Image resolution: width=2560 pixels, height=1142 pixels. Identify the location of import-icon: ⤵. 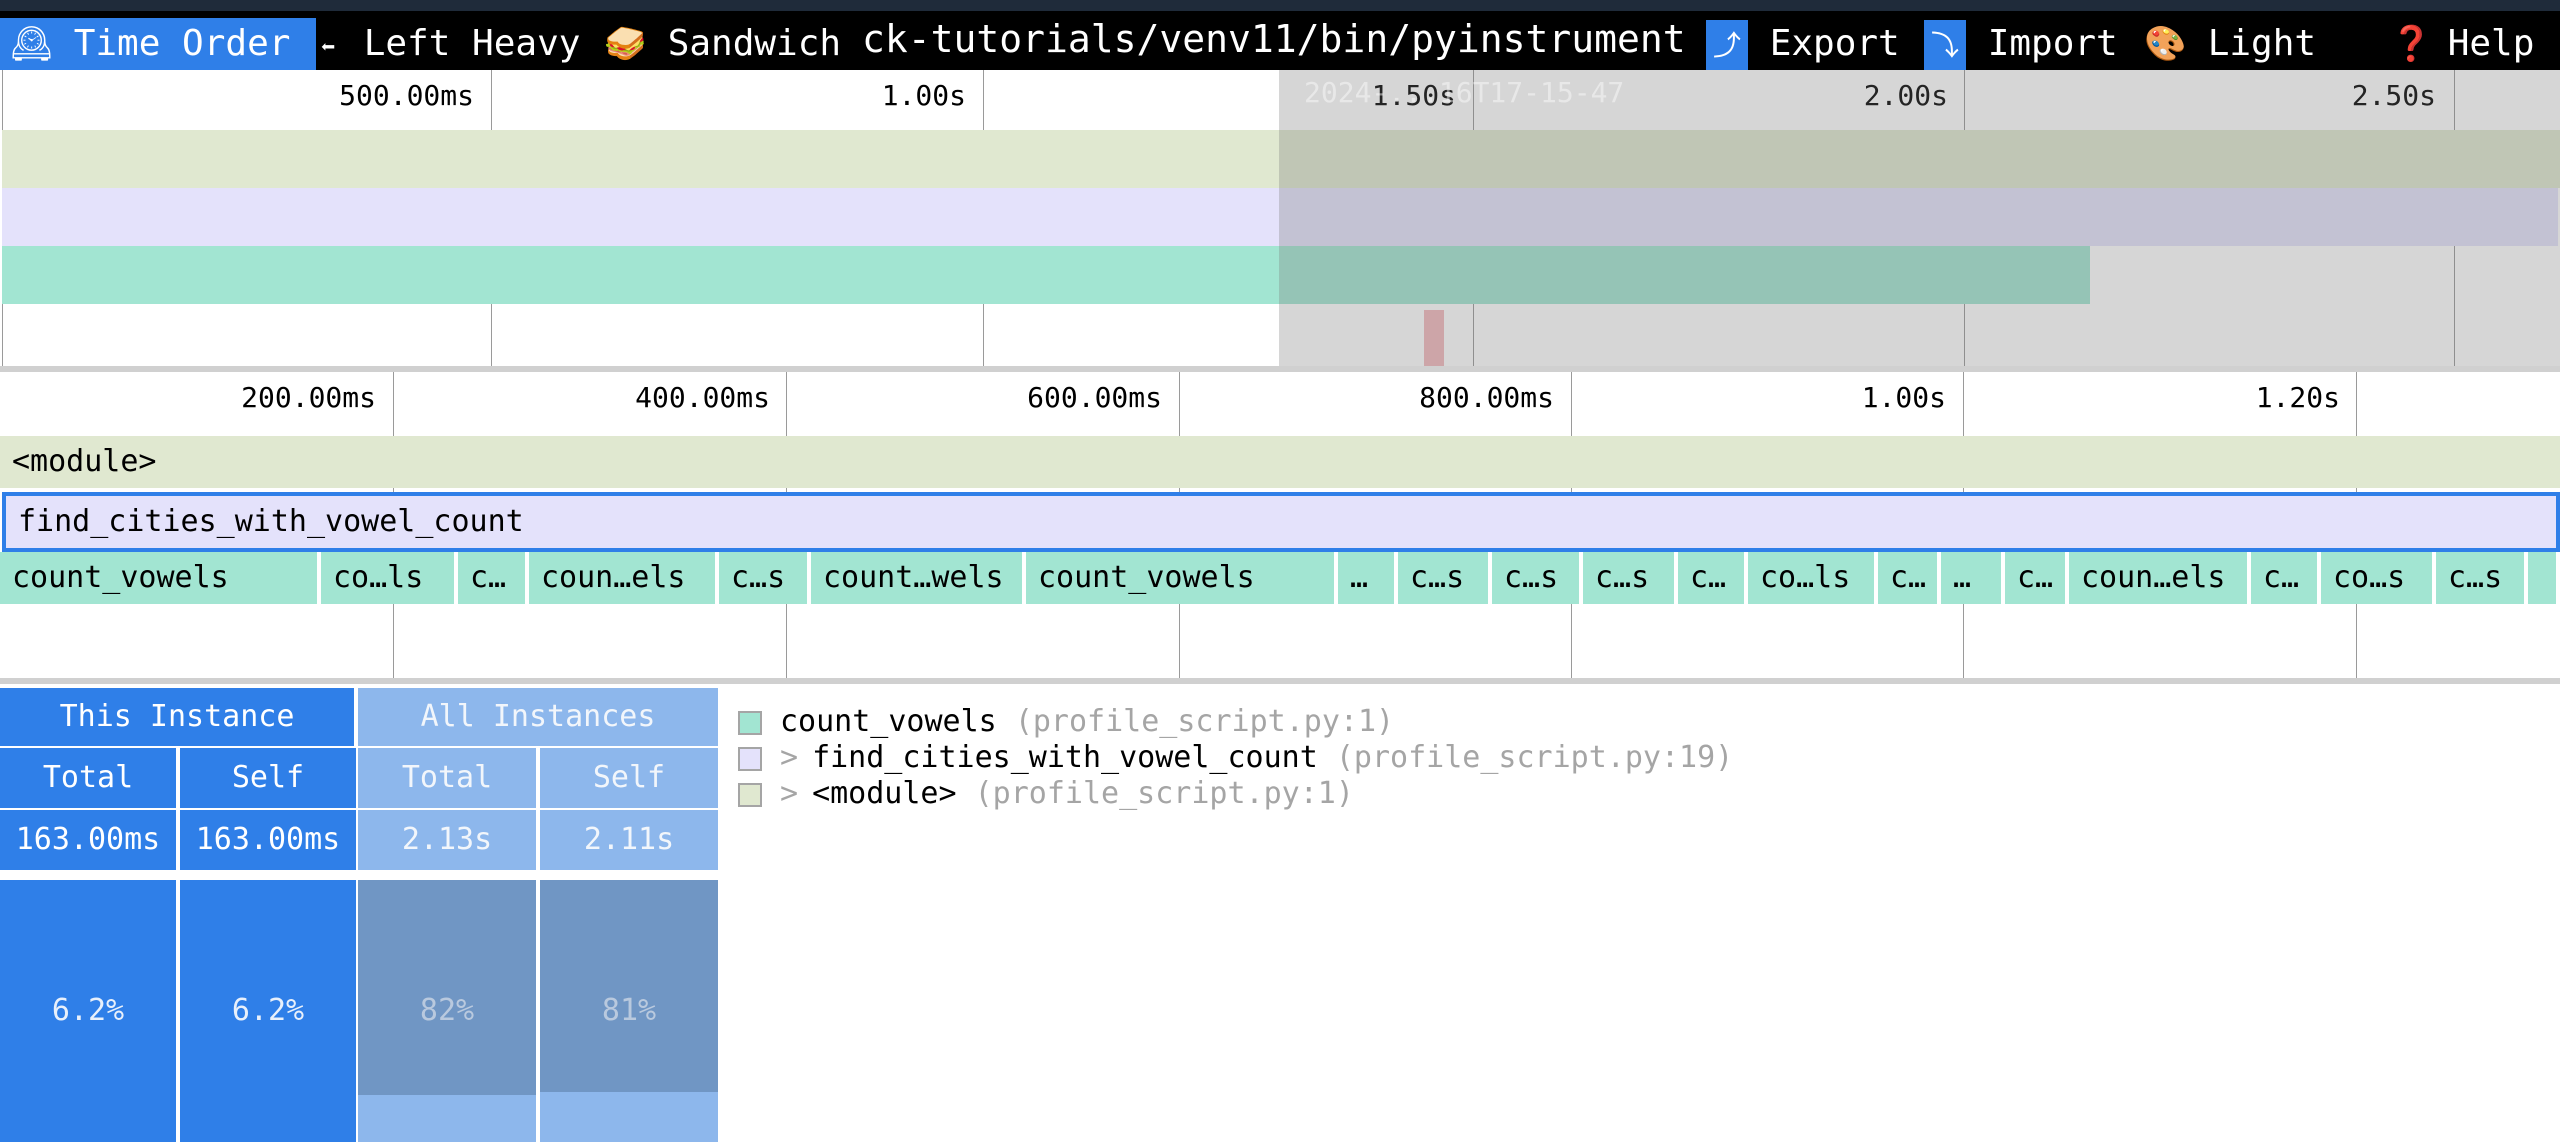
(1945, 45).